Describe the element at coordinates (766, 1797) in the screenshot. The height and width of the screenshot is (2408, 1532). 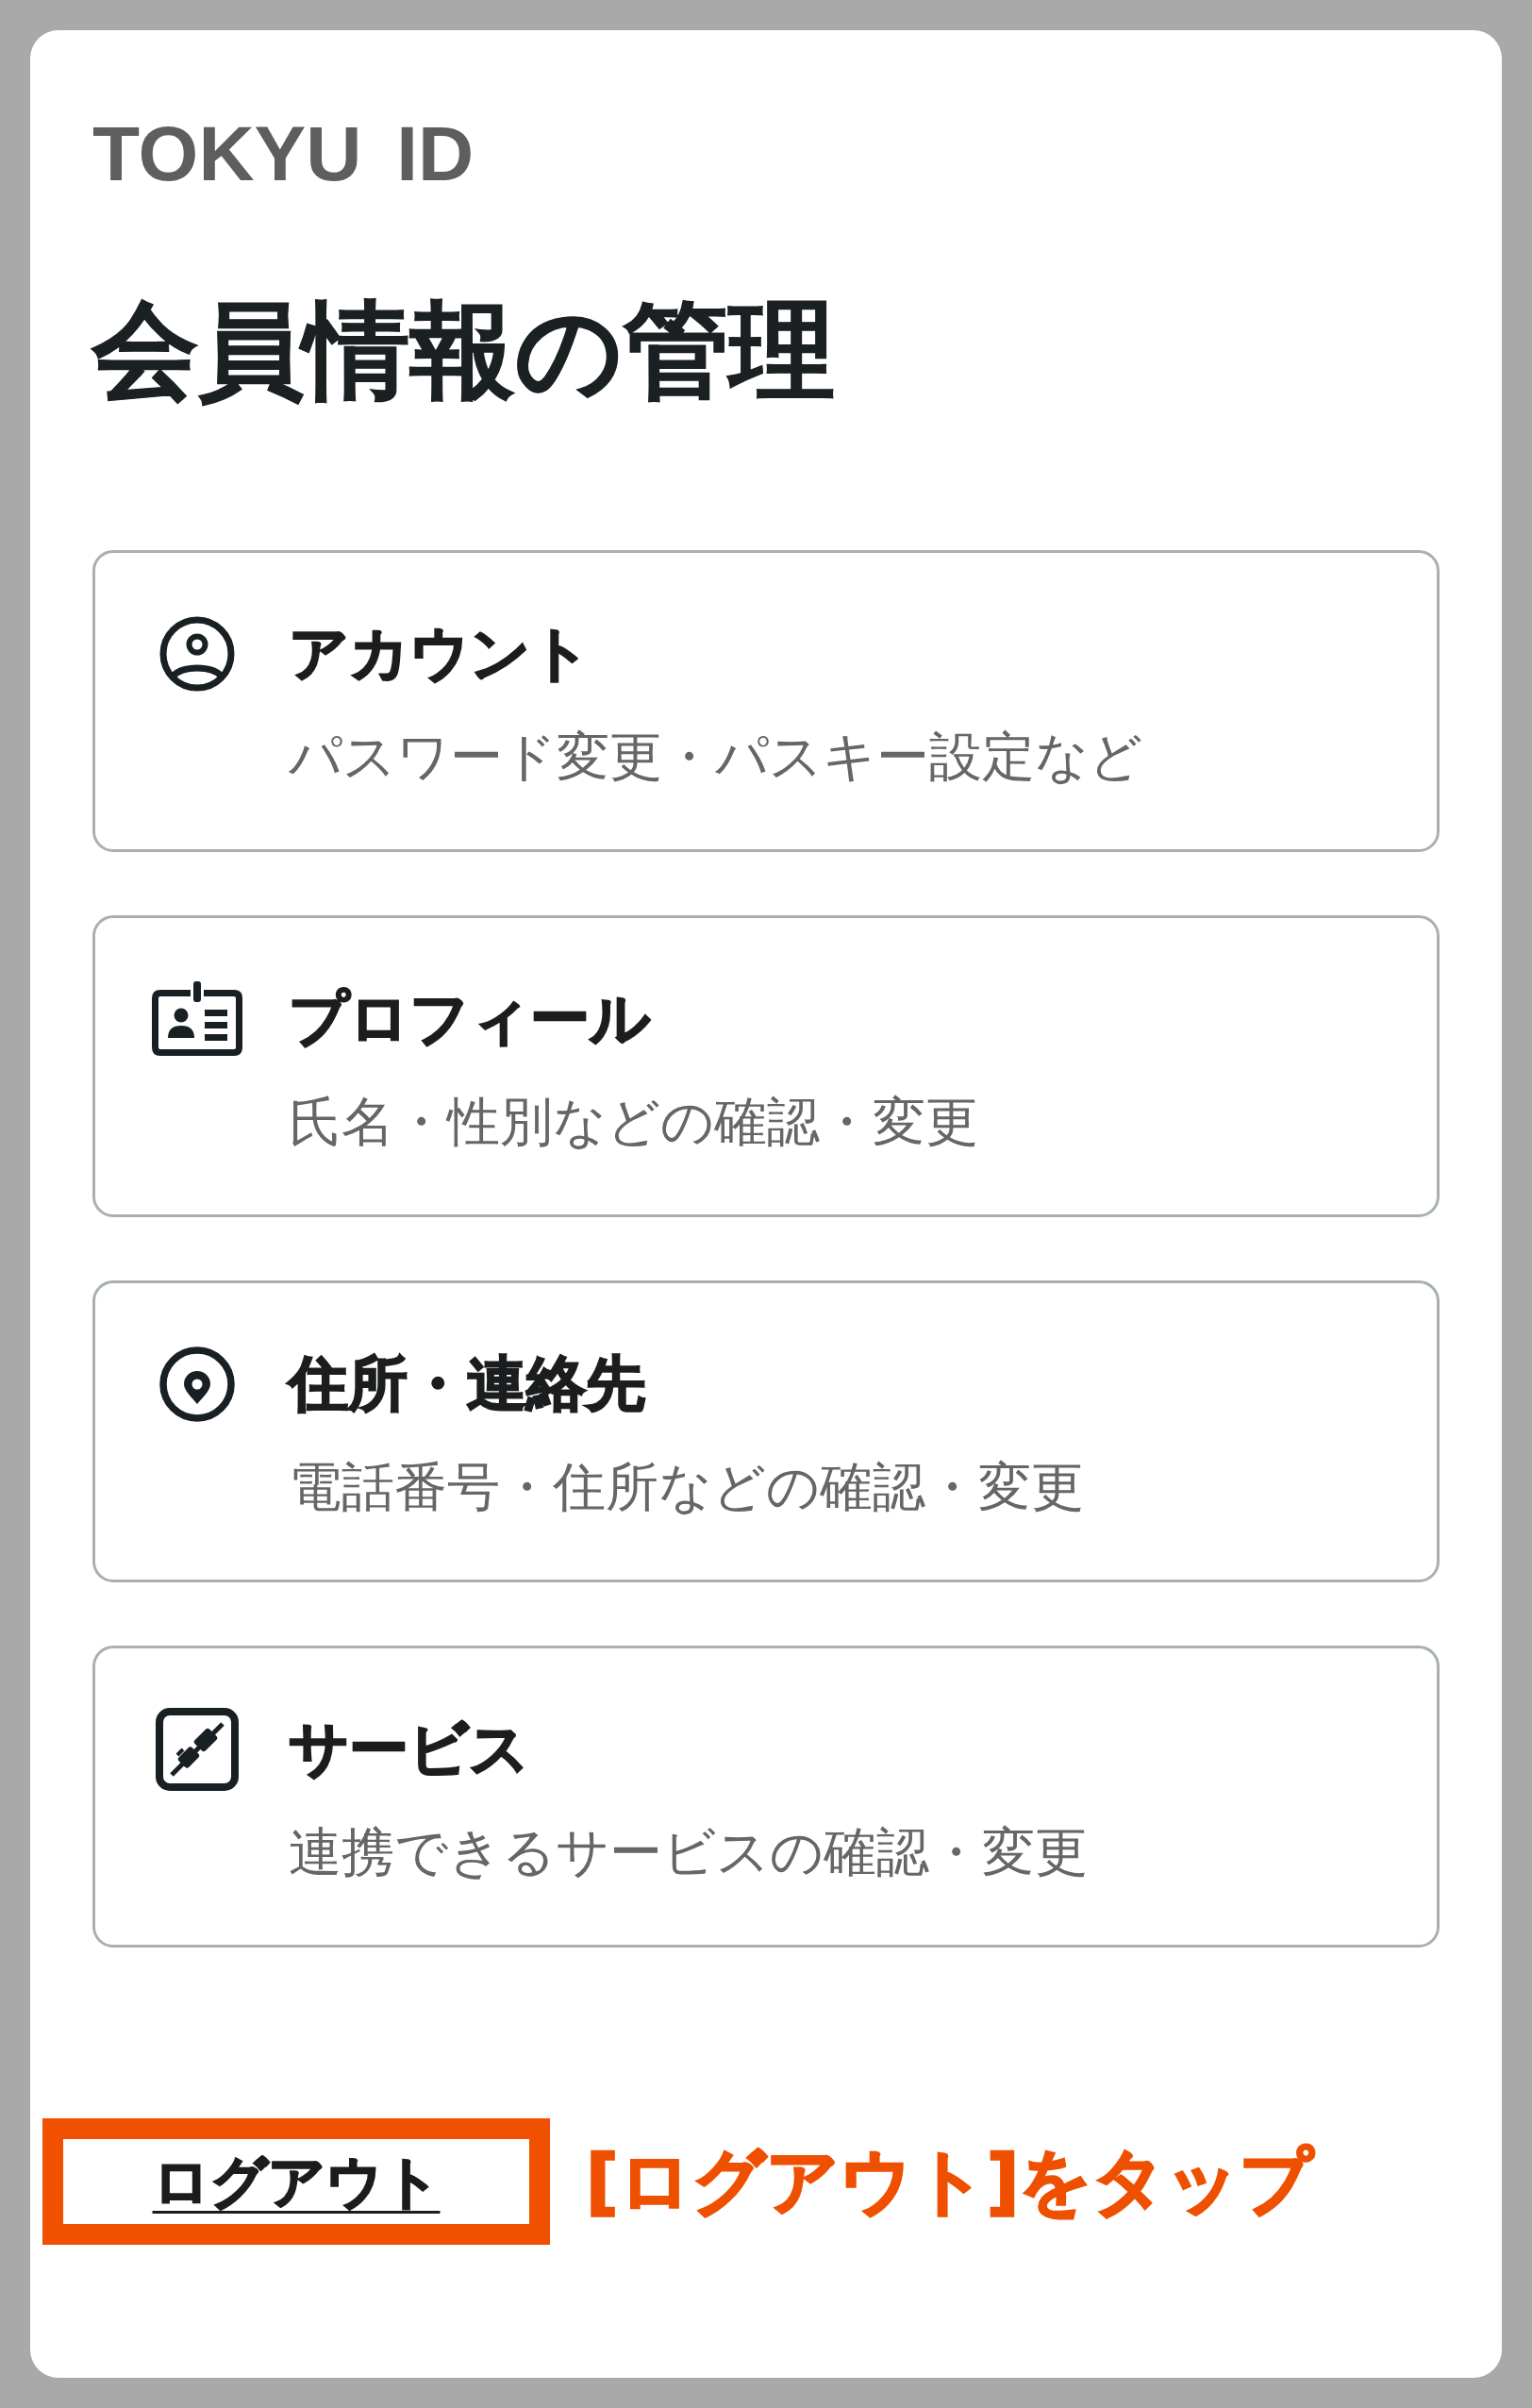
I see `menu-card: サービス 連携できるサービスの確認・変更` at that location.